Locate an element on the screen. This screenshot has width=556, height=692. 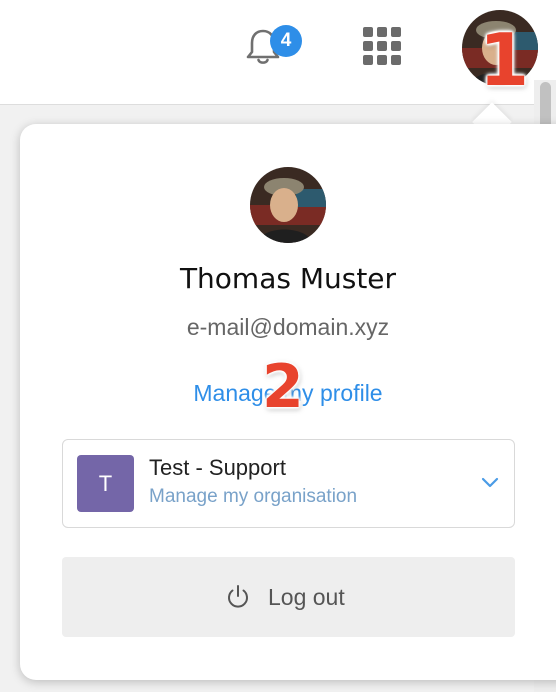
organisation-avatar: T is located at coordinates (105, 483).